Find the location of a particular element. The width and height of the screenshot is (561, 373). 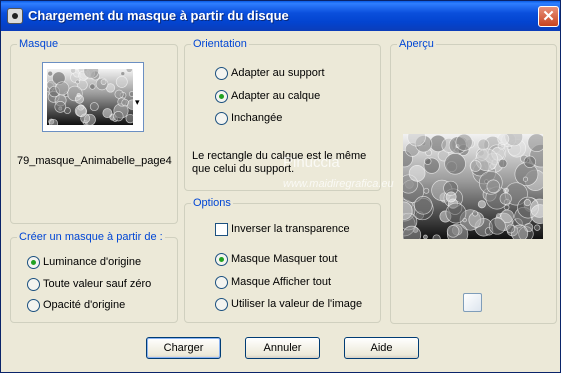

cancel-button: Annuler is located at coordinates (282, 348).